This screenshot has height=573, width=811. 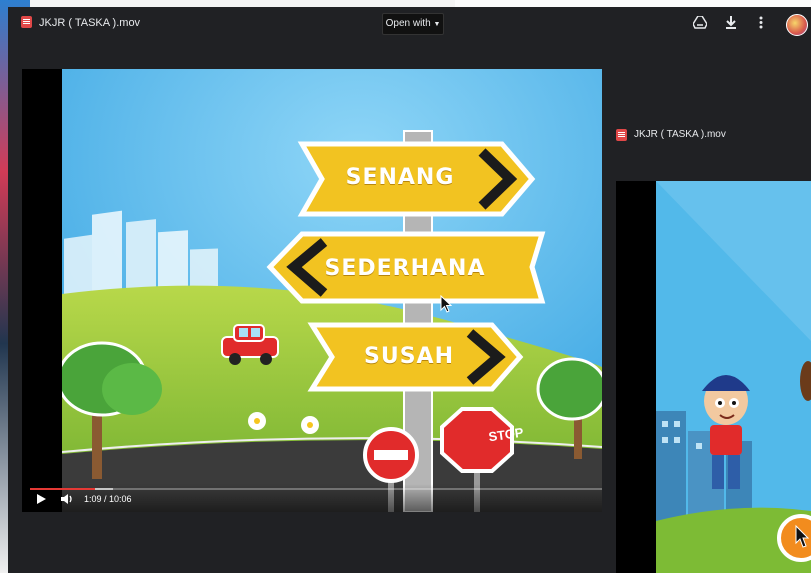 What do you see at coordinates (700, 22) in the screenshot?
I see `drive-add-icon` at bounding box center [700, 22].